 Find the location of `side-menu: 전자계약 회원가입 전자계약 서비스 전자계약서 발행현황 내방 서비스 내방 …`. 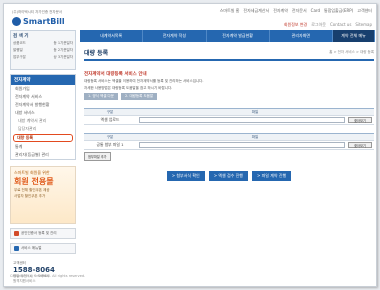

side-menu: 전자계약 회원가입 전자계약 서비스 전자계약서 발행현황 내방 서비스 내방 … is located at coordinates (43, 117).